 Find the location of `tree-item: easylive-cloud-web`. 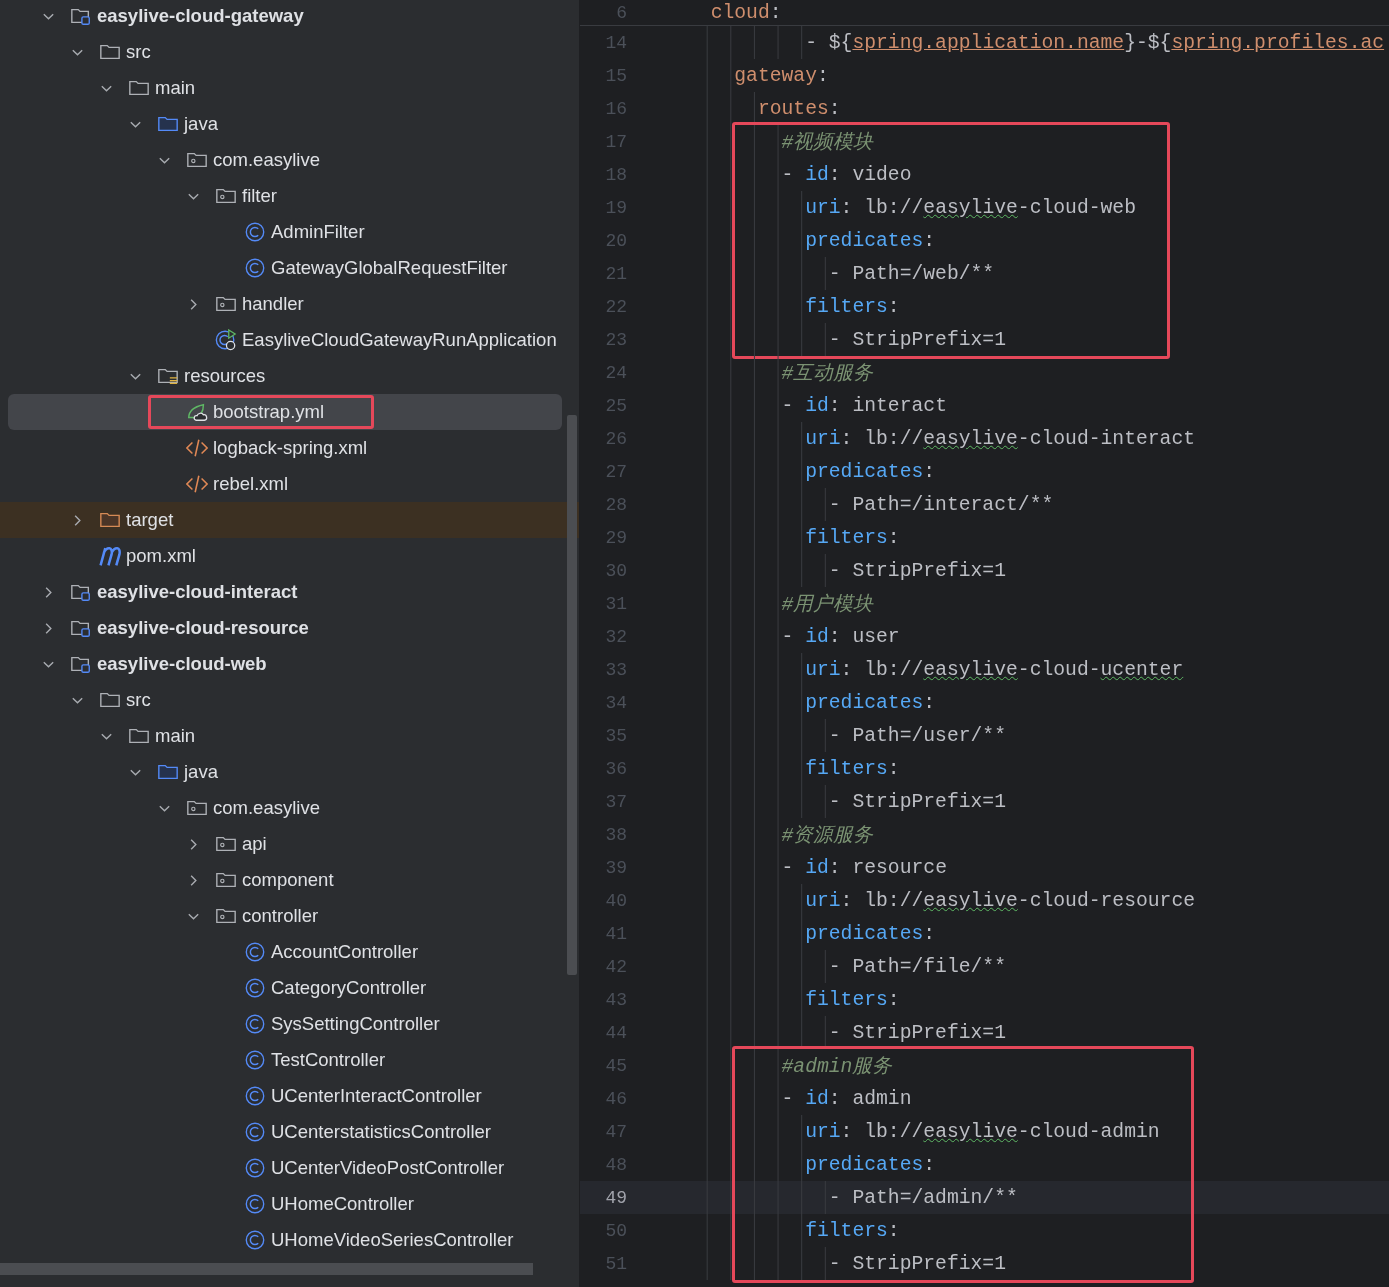

tree-item: easylive-cloud-web is located at coordinates (289, 664).